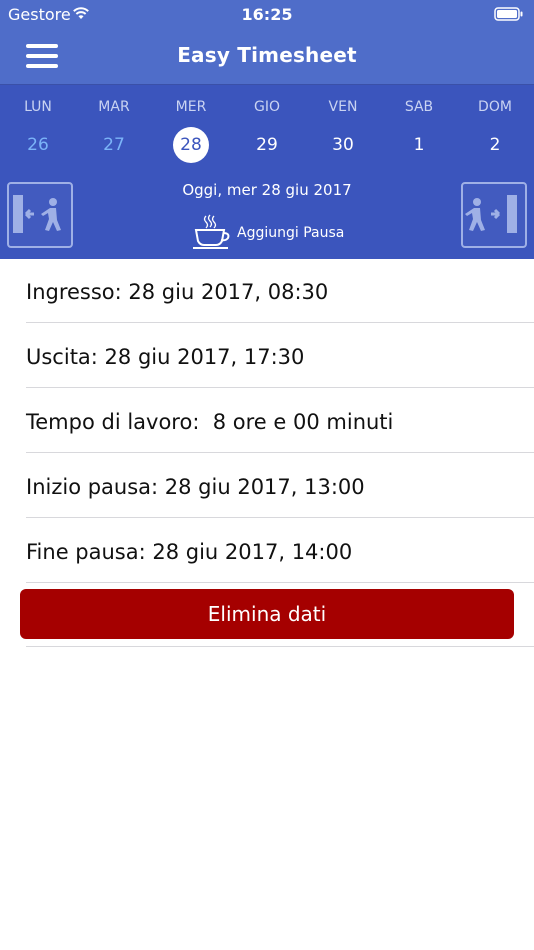 The image size is (534, 950). I want to click on divider, so click(280, 646).